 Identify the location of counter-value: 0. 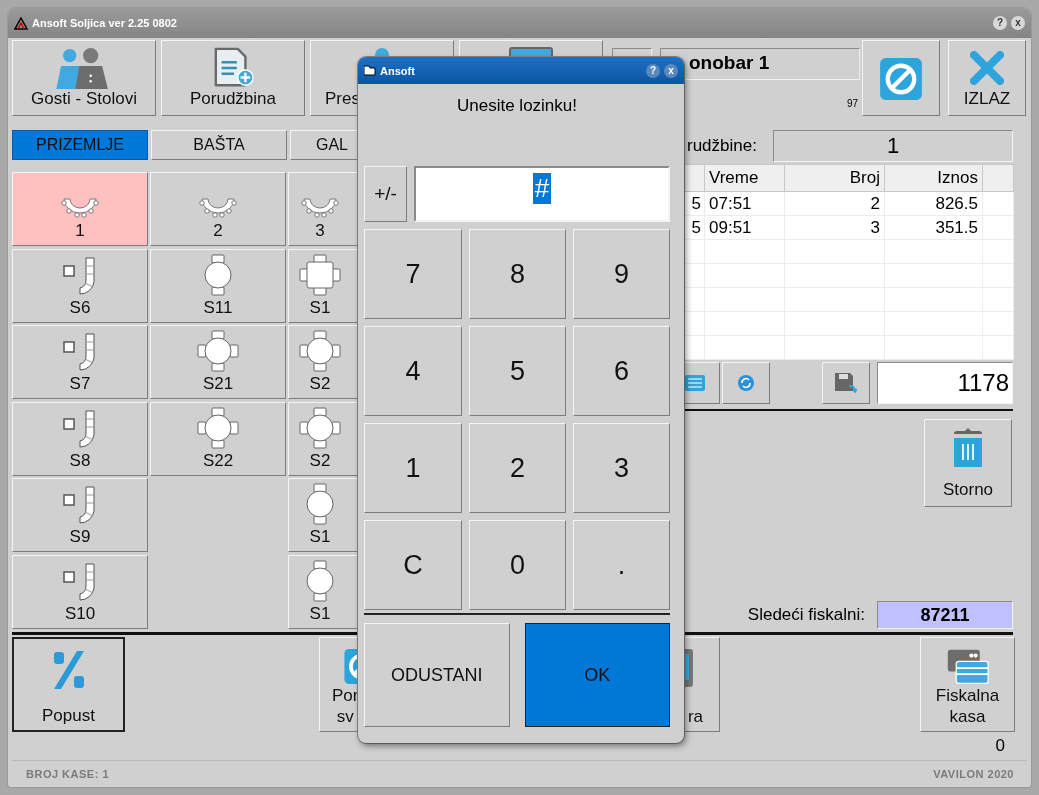
(1000, 746).